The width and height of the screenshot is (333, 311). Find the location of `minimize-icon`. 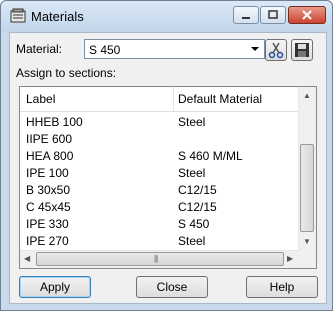

minimize-icon is located at coordinates (246, 18).